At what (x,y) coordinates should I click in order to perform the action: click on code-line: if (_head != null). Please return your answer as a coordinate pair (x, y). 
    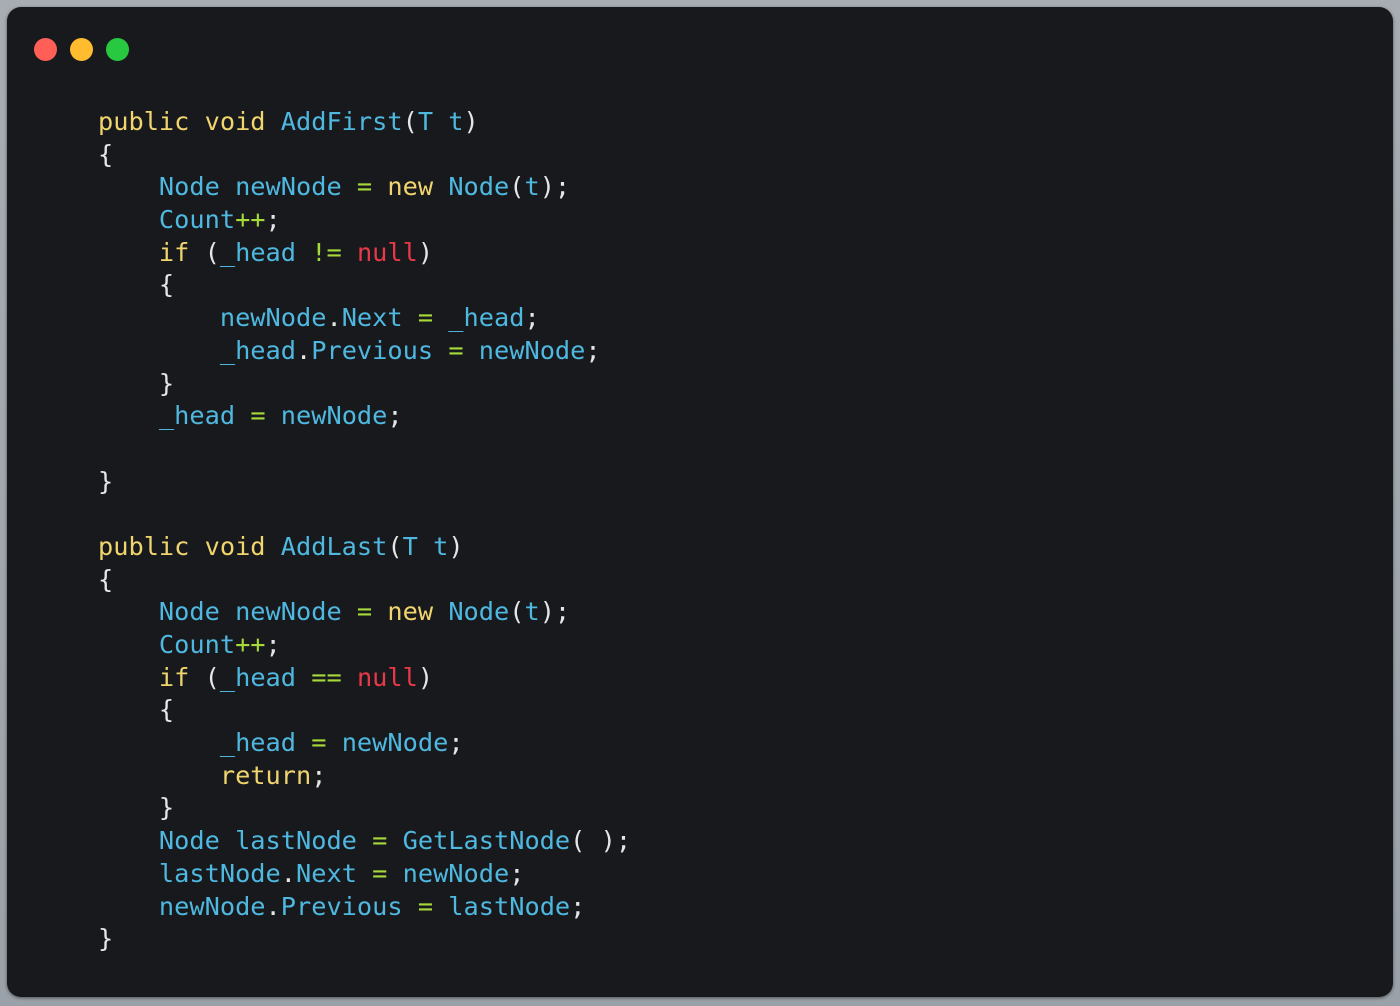
    Looking at the image, I should click on (364, 253).